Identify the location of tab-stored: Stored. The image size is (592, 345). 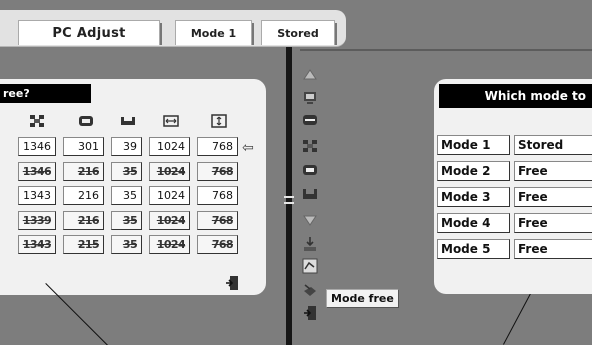
(299, 32).